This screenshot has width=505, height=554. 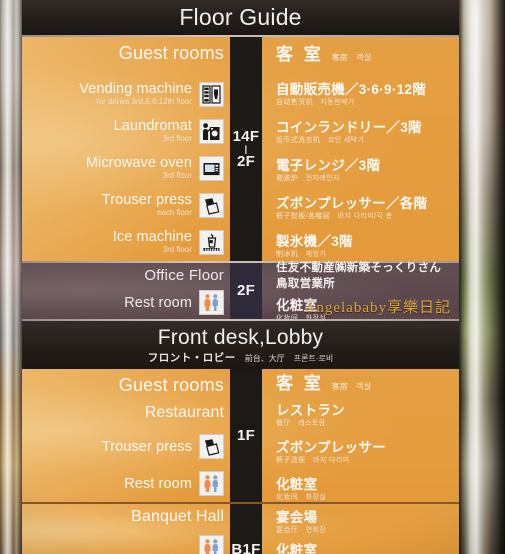 I want to click on list-item: Banquet Hall, so click(x=123, y=516).